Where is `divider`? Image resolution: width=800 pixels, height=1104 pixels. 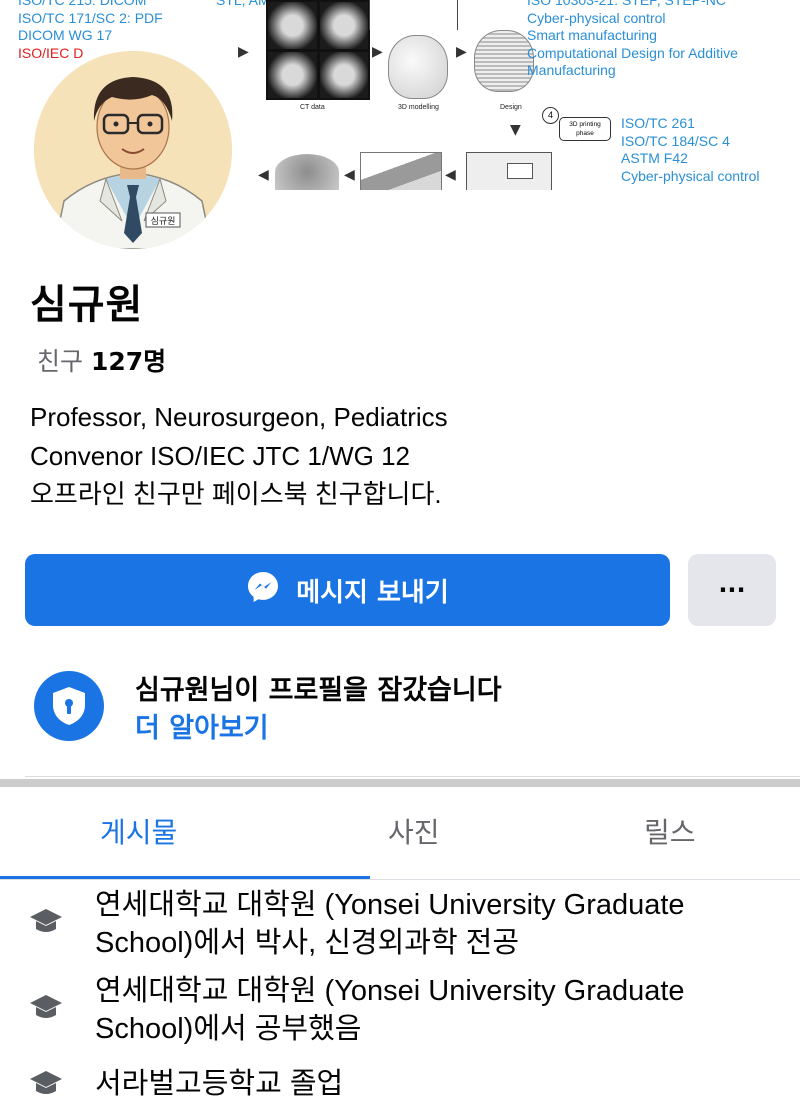 divider is located at coordinates (412, 776).